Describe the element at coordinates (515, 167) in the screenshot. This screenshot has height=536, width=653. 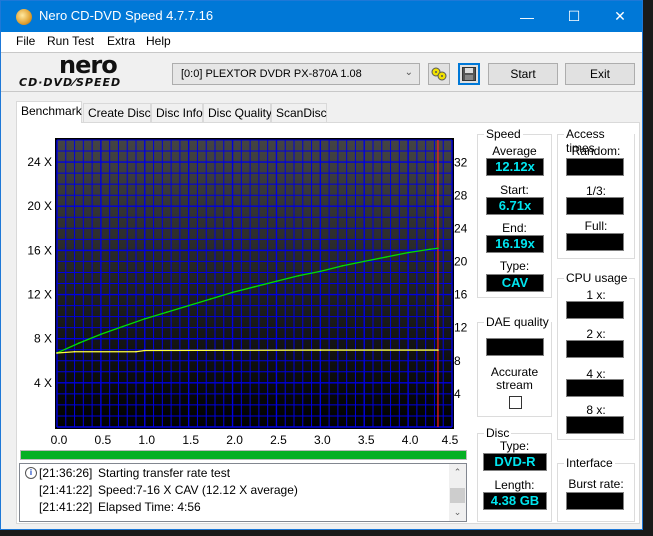
I see `average-speed-value: 12.12x` at that location.